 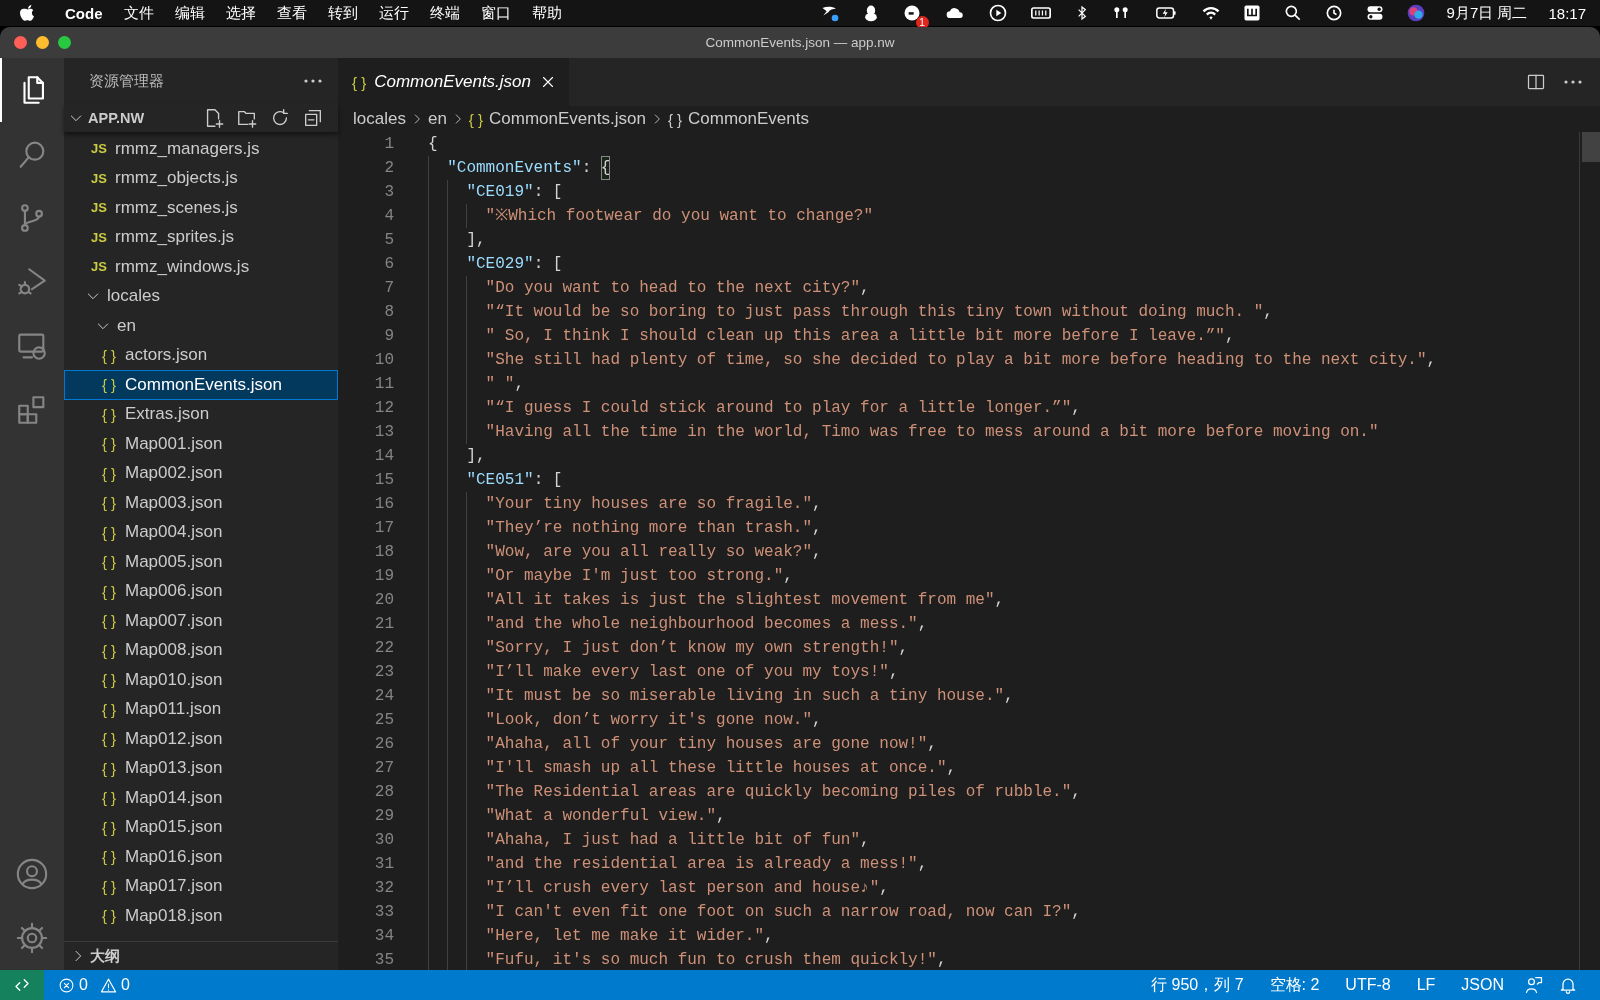 I want to click on string-literal: " ", so click(x=500, y=384).